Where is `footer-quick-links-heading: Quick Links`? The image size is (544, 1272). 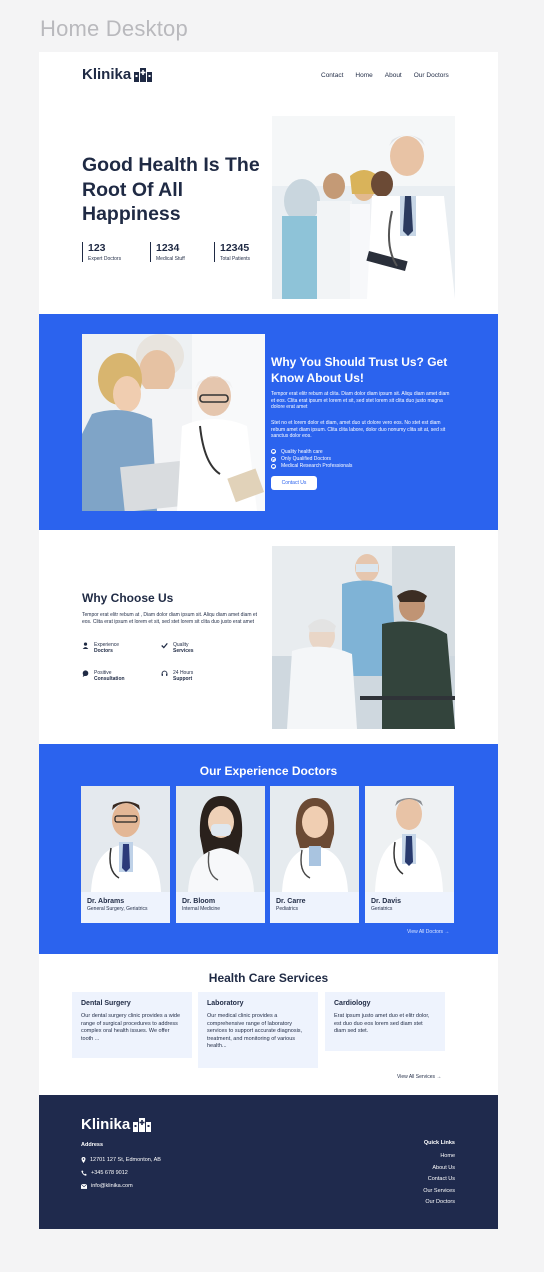 footer-quick-links-heading: Quick Links is located at coordinates (439, 1143).